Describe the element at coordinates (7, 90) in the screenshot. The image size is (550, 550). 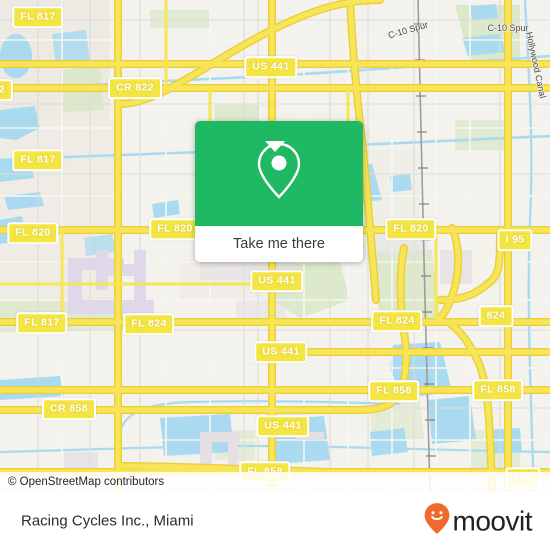
I see `road-shield: 2` at that location.